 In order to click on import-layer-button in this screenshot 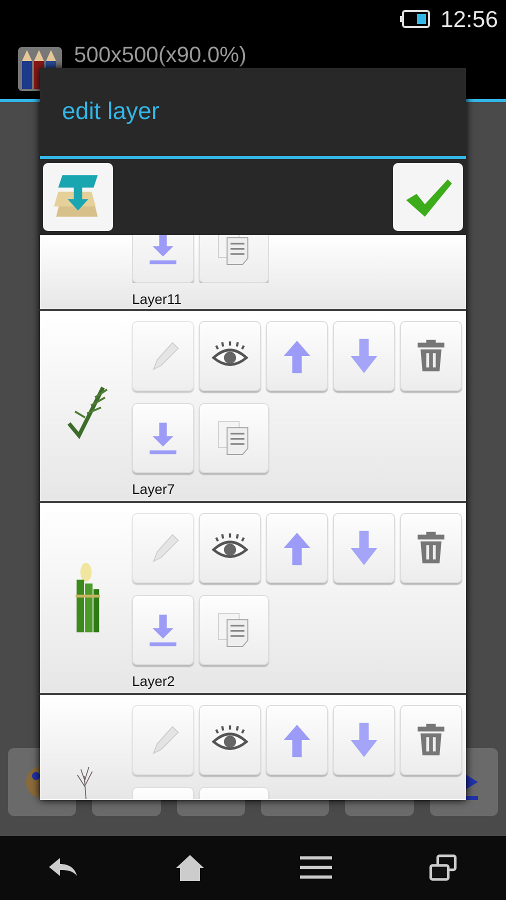, I will do `click(78, 197)`.